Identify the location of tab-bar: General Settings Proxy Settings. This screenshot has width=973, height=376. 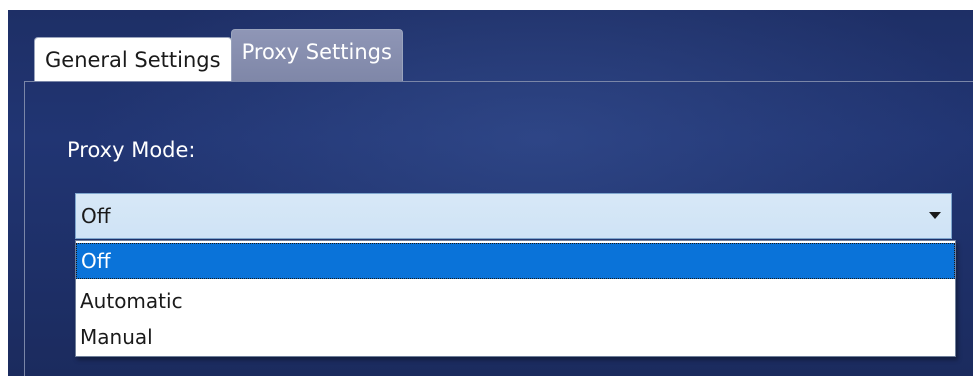
(218, 54).